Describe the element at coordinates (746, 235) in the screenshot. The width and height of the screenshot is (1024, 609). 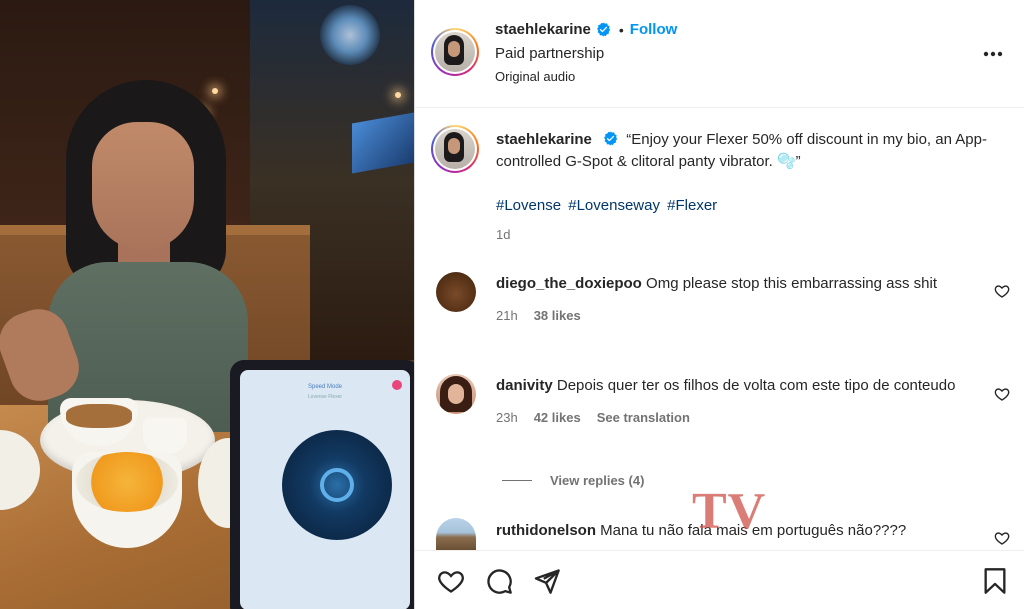
I see `post-timestamp: 1d` at that location.